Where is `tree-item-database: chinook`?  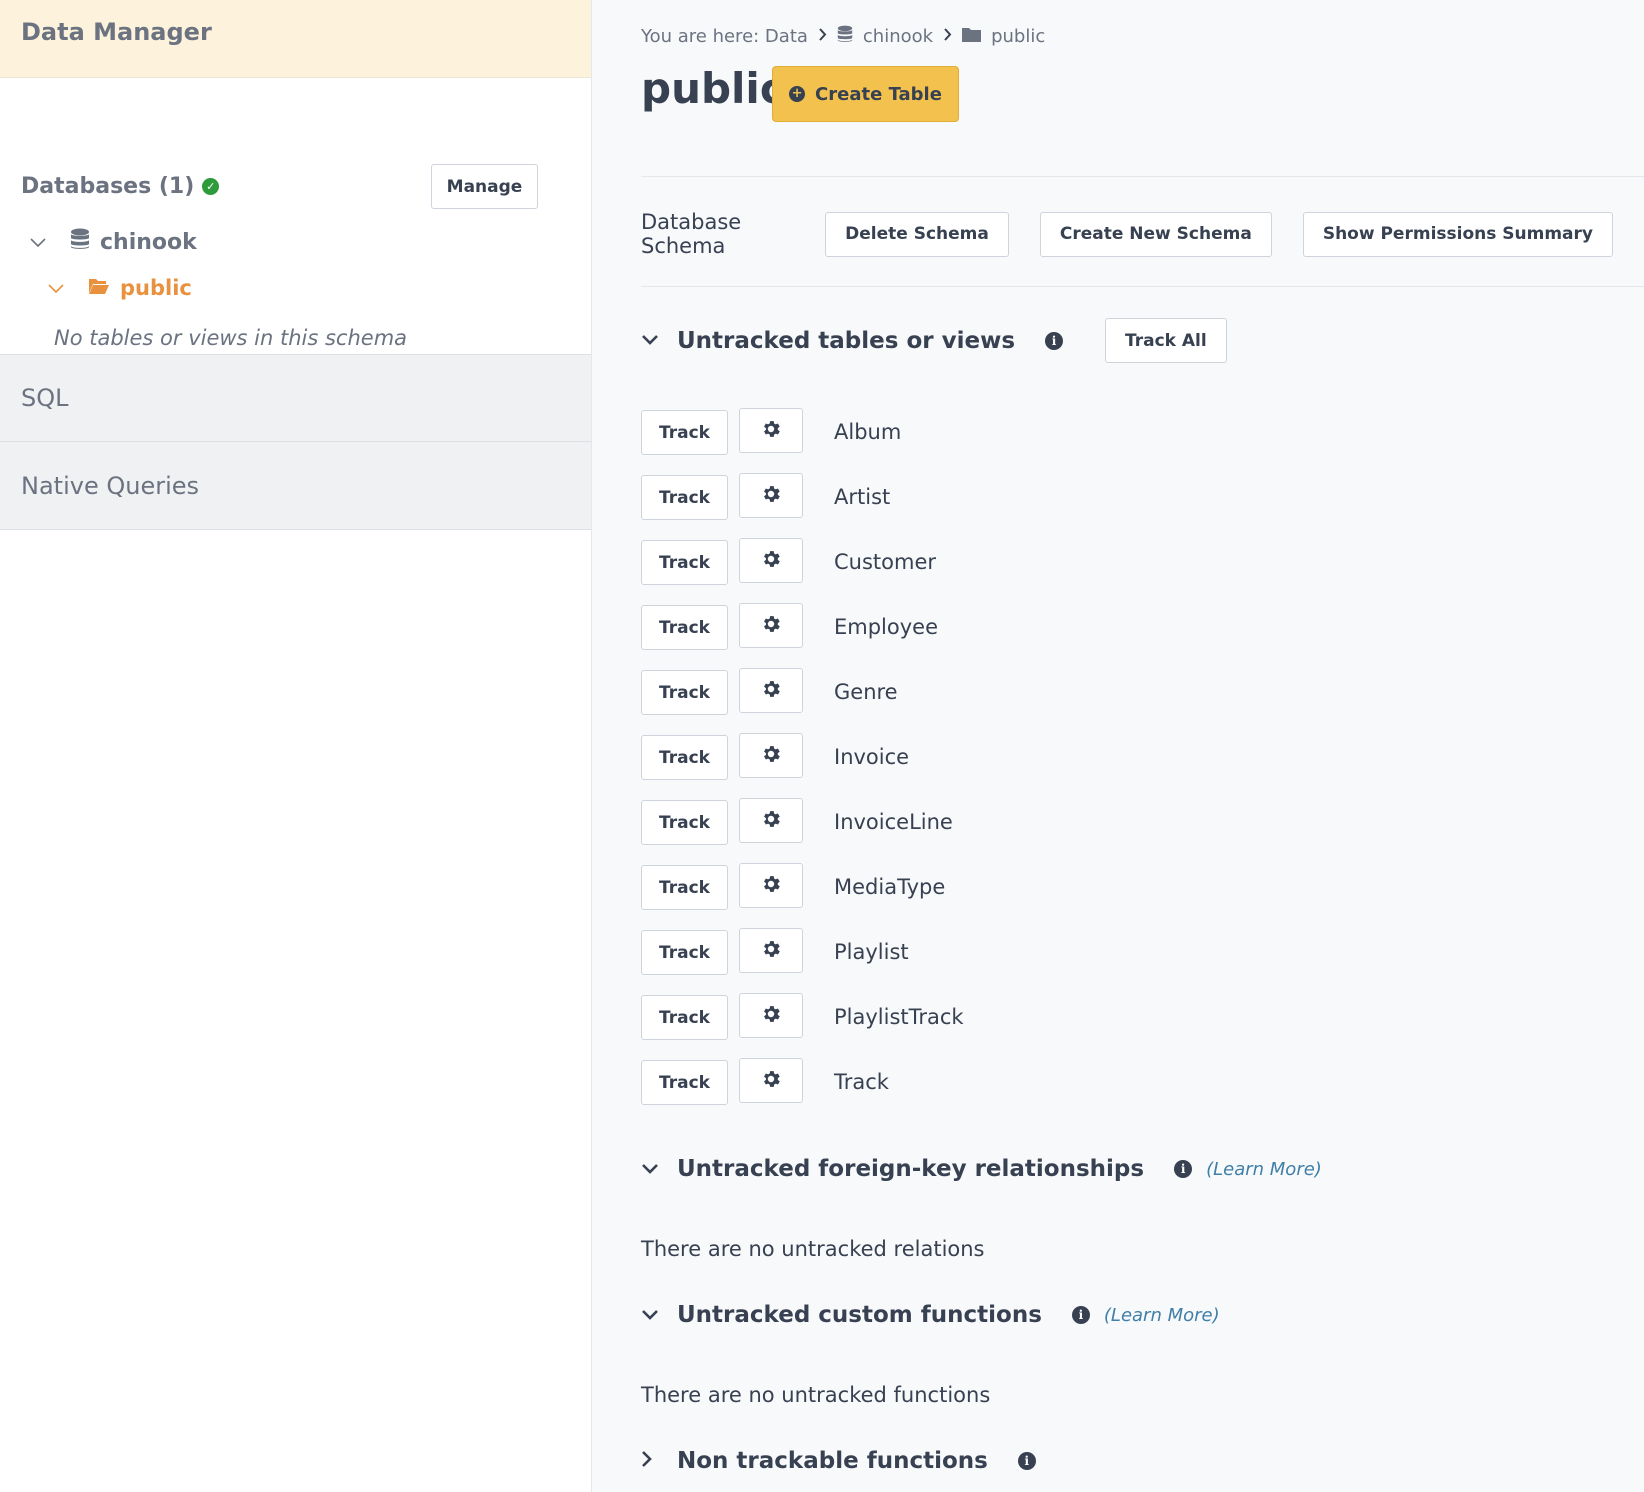
tree-item-database: chinook is located at coordinates (113, 242).